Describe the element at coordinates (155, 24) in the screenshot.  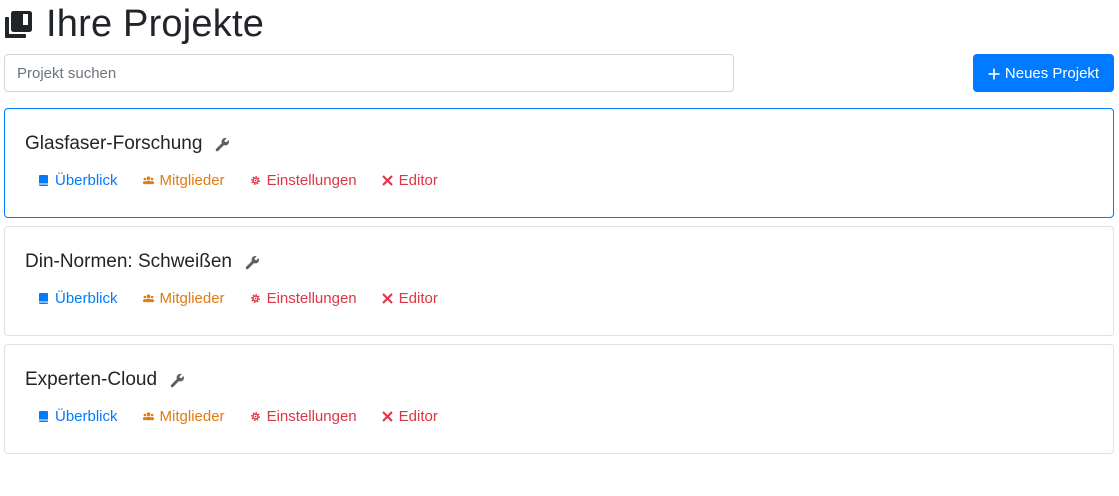
I see `page-title: Ihre Projekte` at that location.